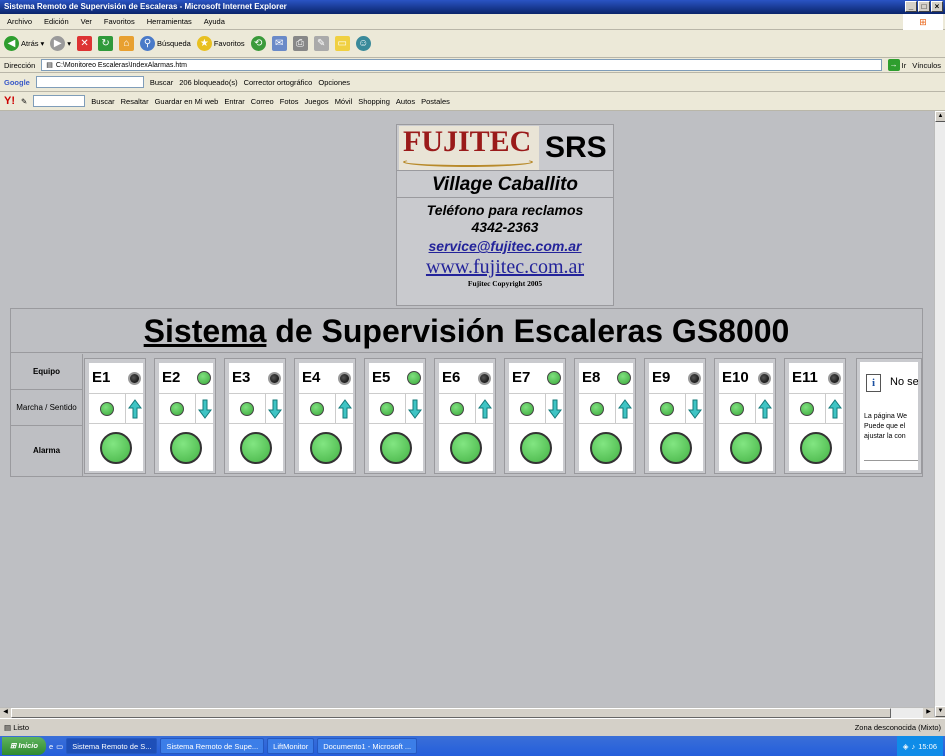 The image size is (945, 756). What do you see at coordinates (468, 161) in the screenshot?
I see `logo-swoosh-icon` at bounding box center [468, 161].